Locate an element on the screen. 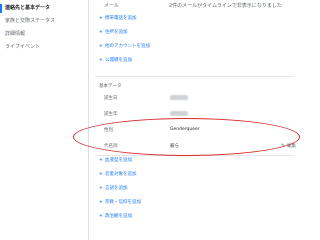 This screenshot has height=240, width=320. active-indicator is located at coordinates (1, 8).